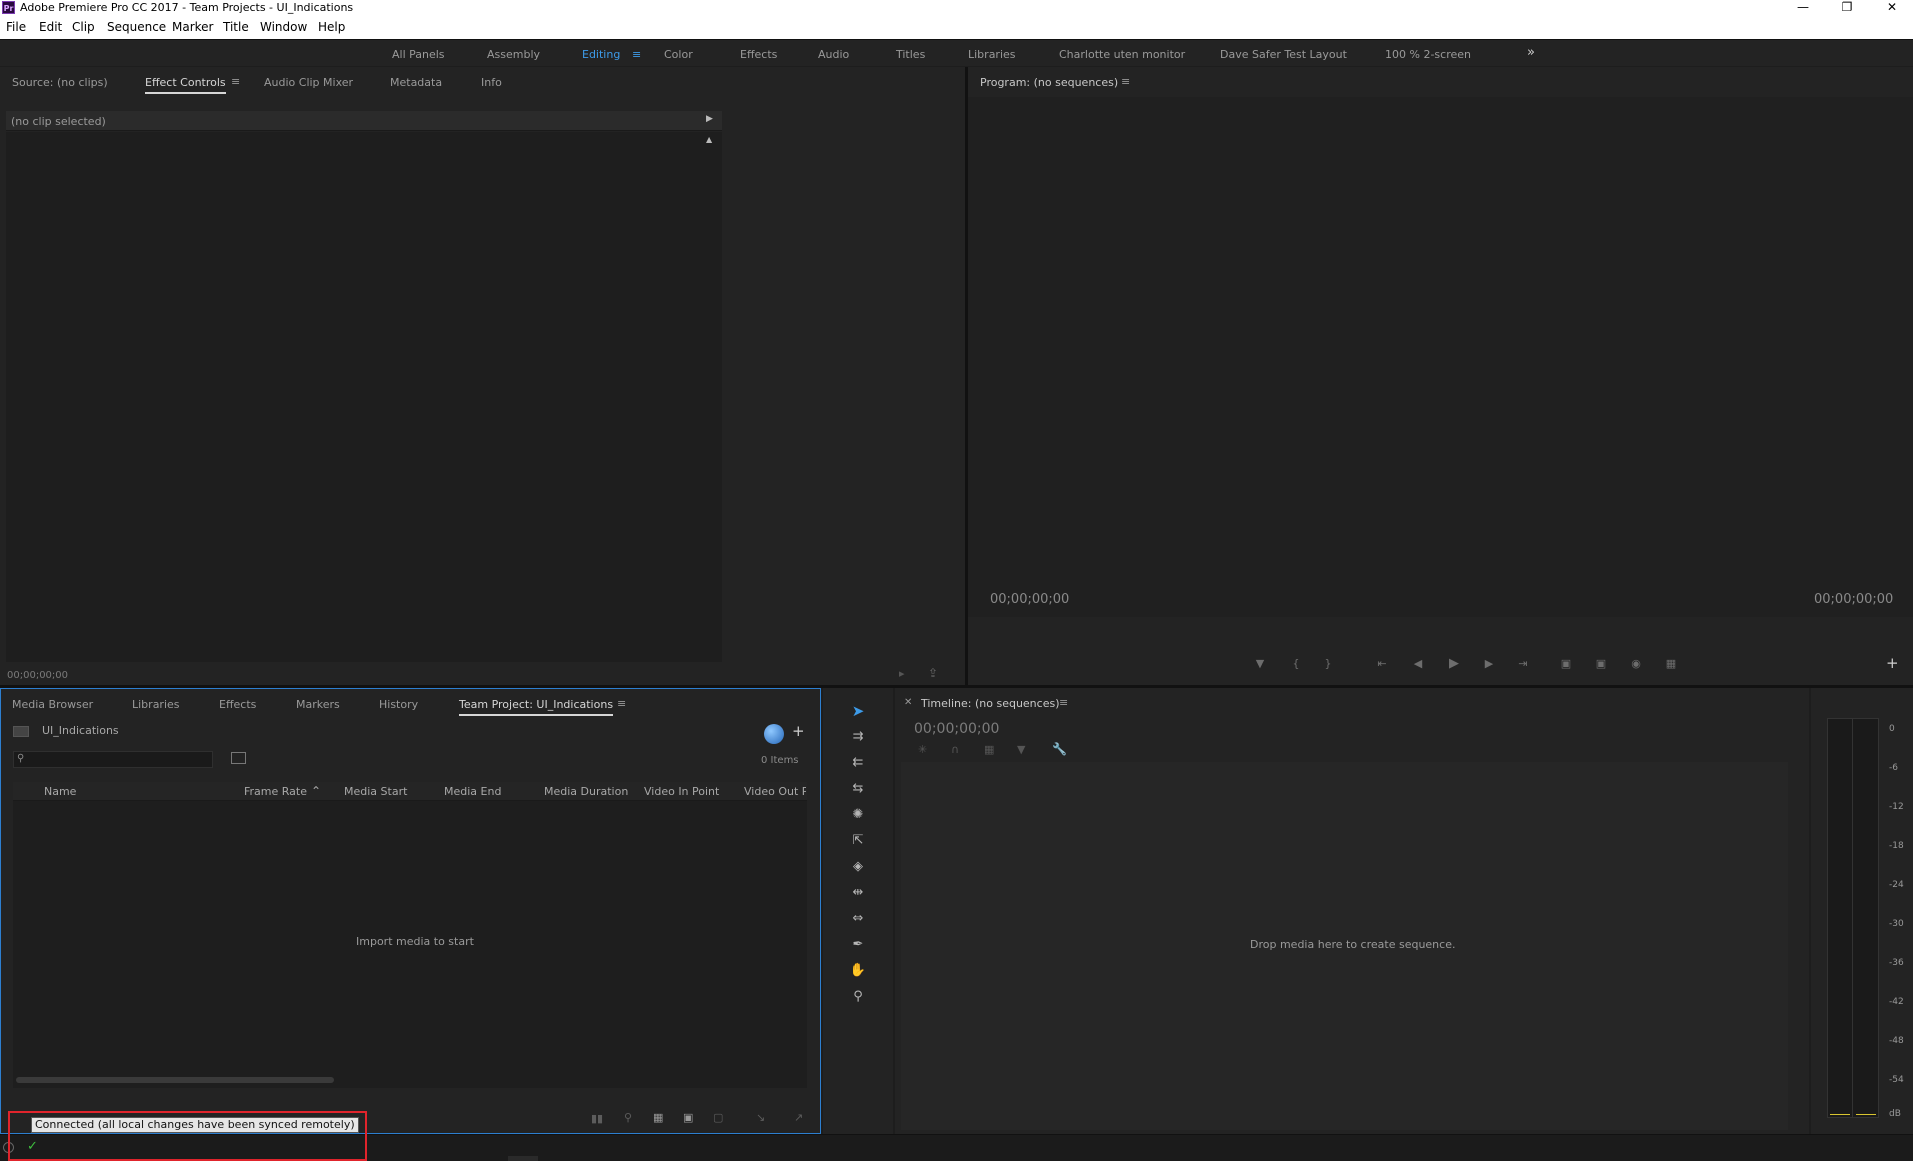  Describe the element at coordinates (235, 81) in the screenshot. I see `effect-controls-menu-icon: ≡` at that location.